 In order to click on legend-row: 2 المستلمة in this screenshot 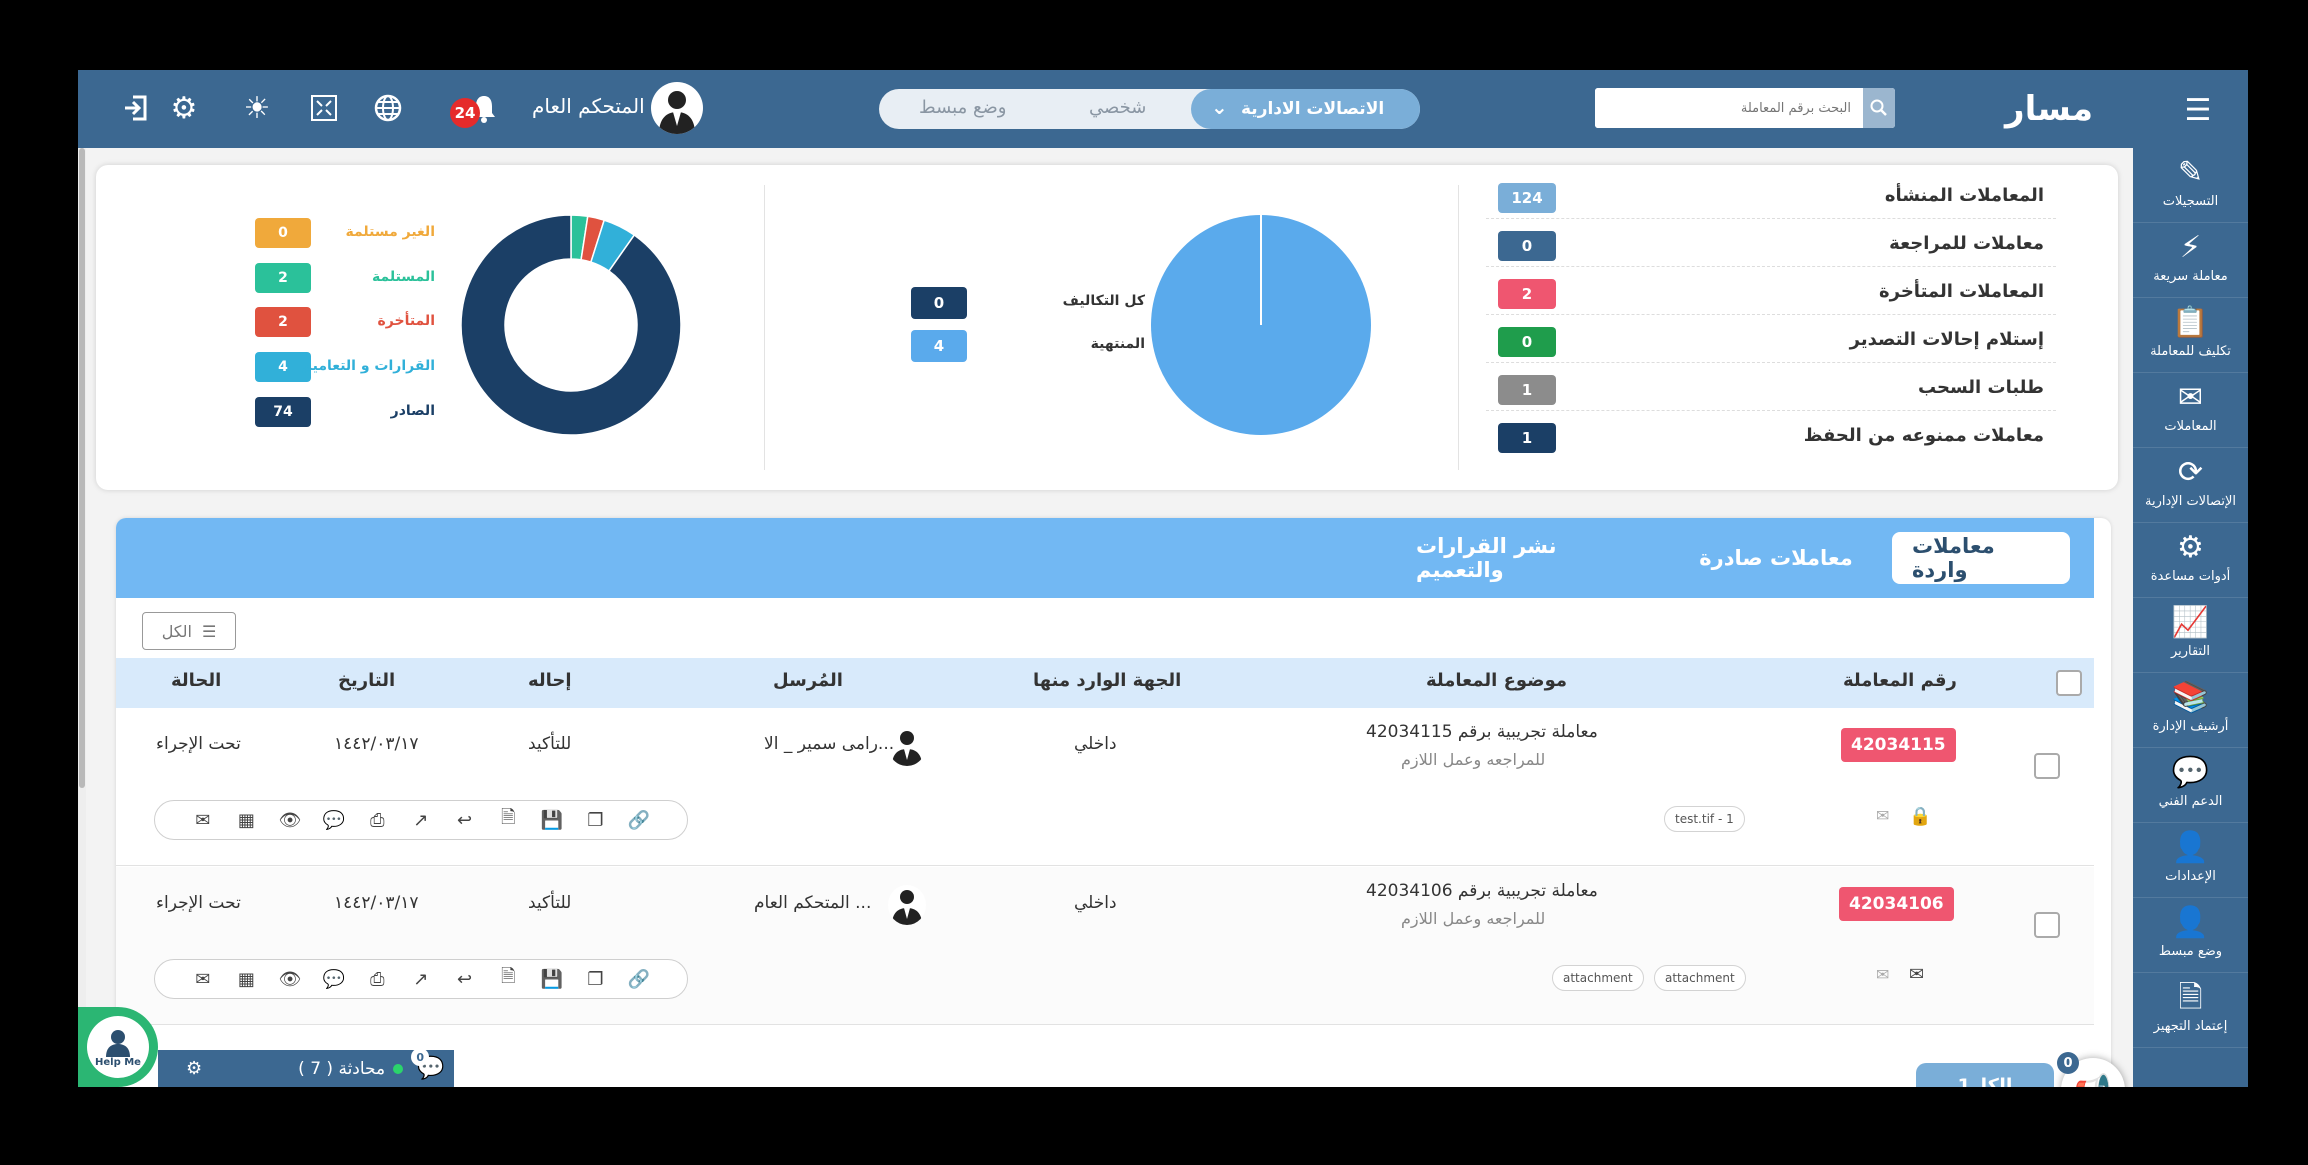, I will do `click(380, 279)`.